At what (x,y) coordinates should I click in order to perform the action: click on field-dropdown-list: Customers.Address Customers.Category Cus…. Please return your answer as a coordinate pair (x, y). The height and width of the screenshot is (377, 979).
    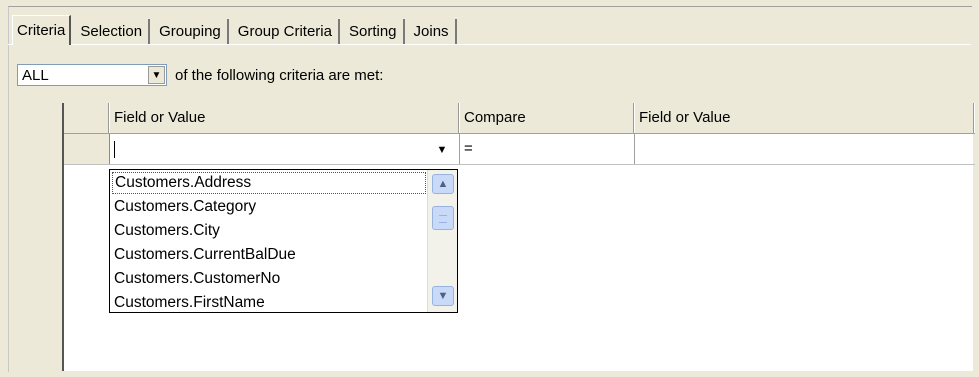
    Looking at the image, I should click on (283, 241).